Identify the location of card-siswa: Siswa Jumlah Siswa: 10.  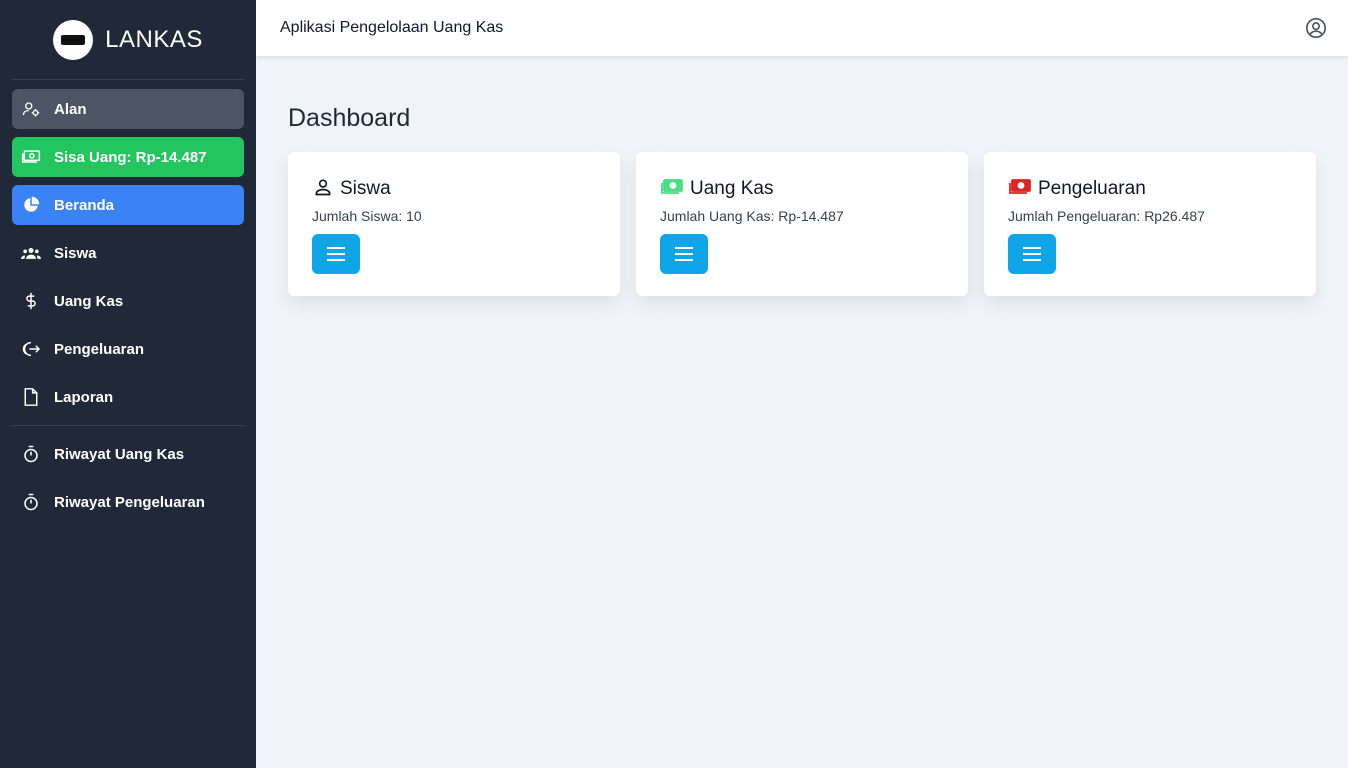
(454, 224).